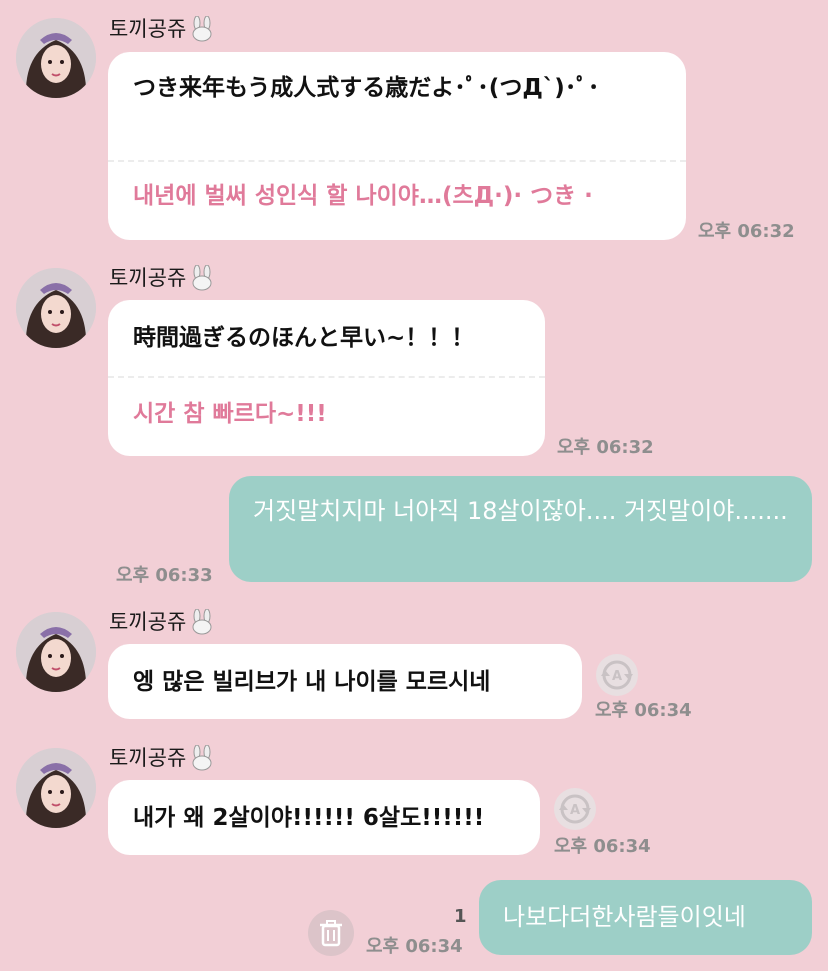 The width and height of the screenshot is (828, 971). I want to click on message-timestamp: 오후 06:33, so click(164, 575).